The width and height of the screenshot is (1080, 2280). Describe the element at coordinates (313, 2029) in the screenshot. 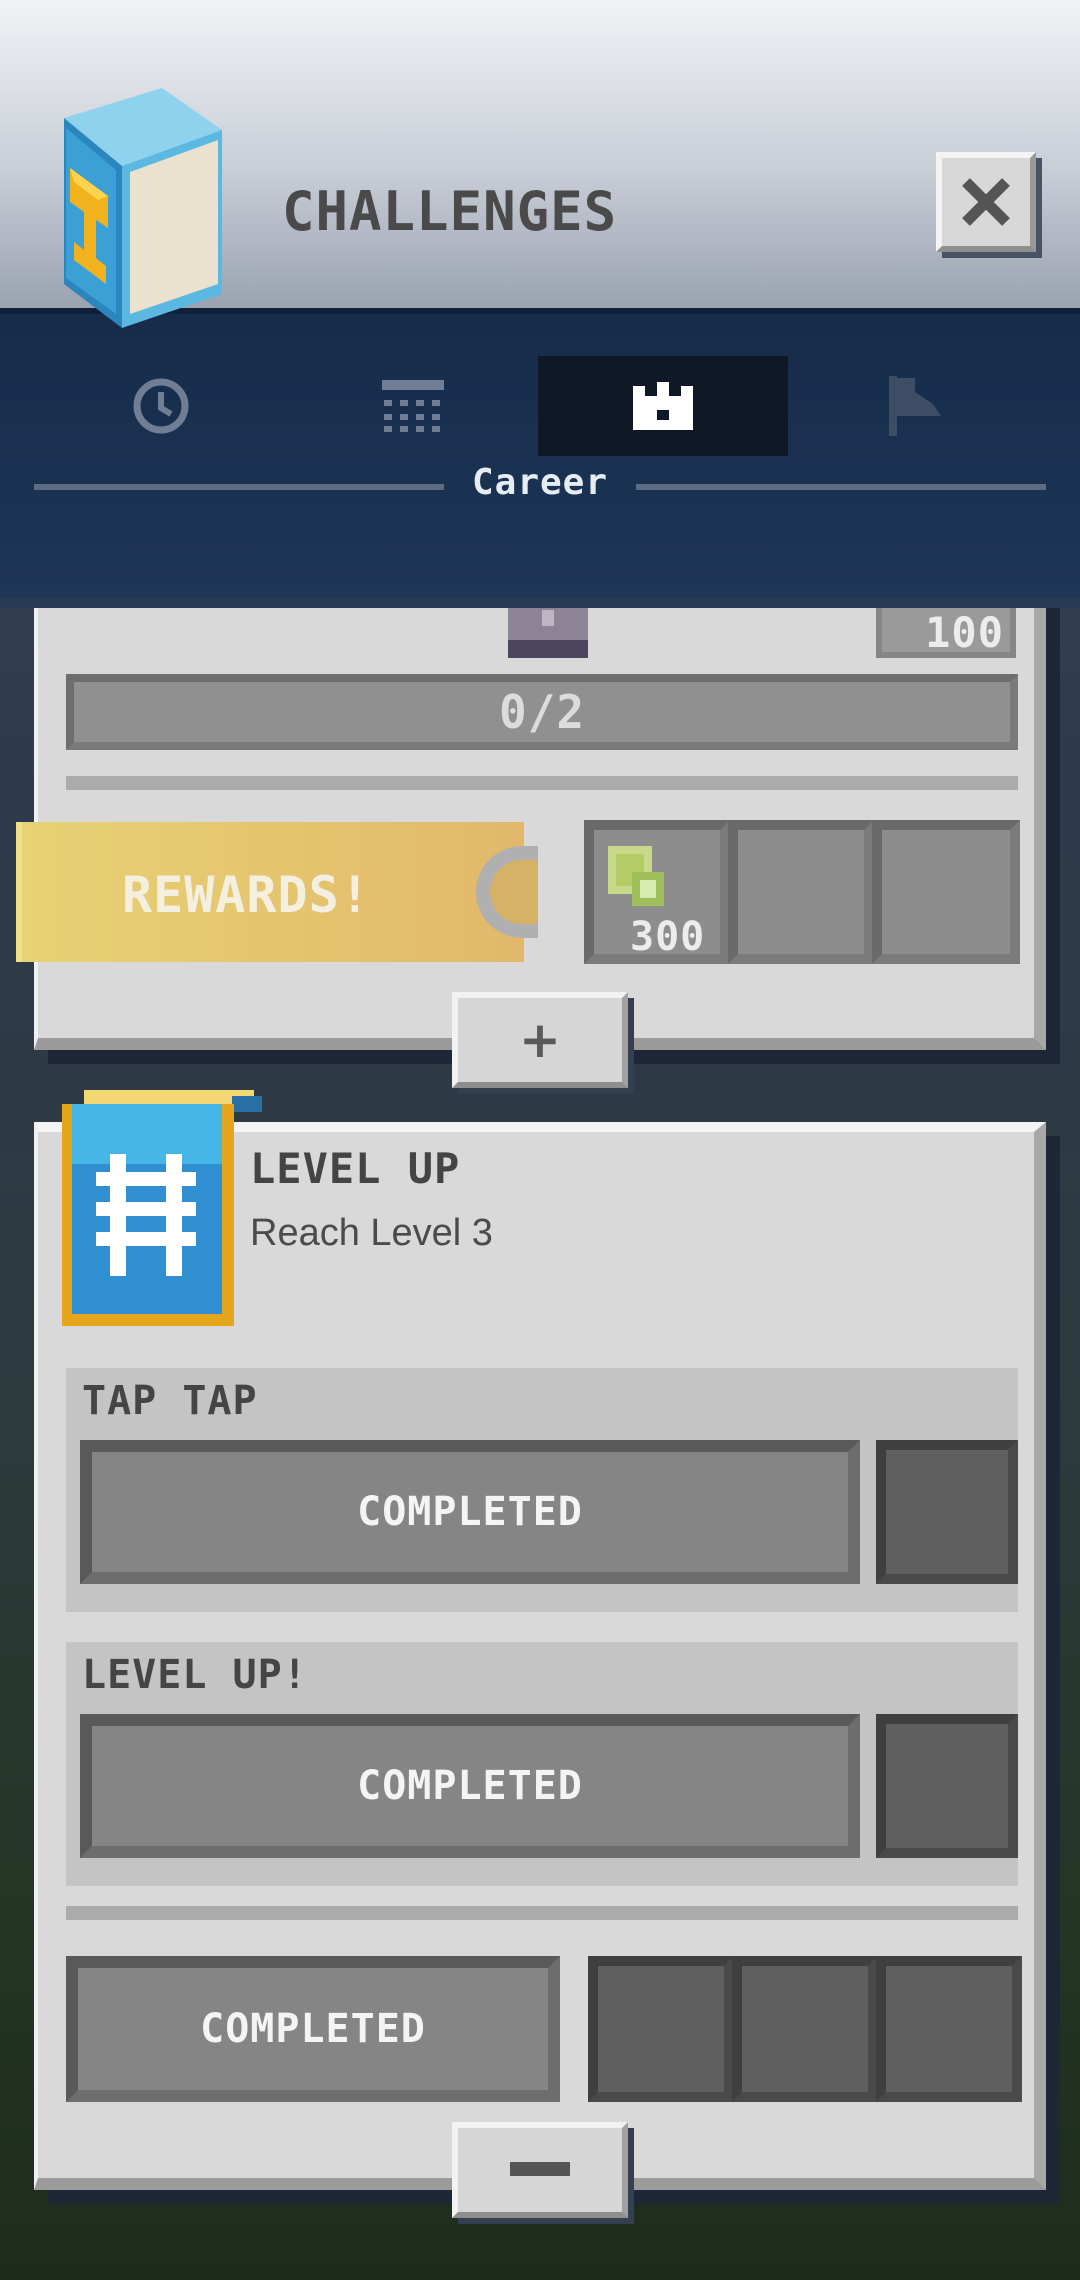

I see `rewards-status: COMPLETED` at that location.